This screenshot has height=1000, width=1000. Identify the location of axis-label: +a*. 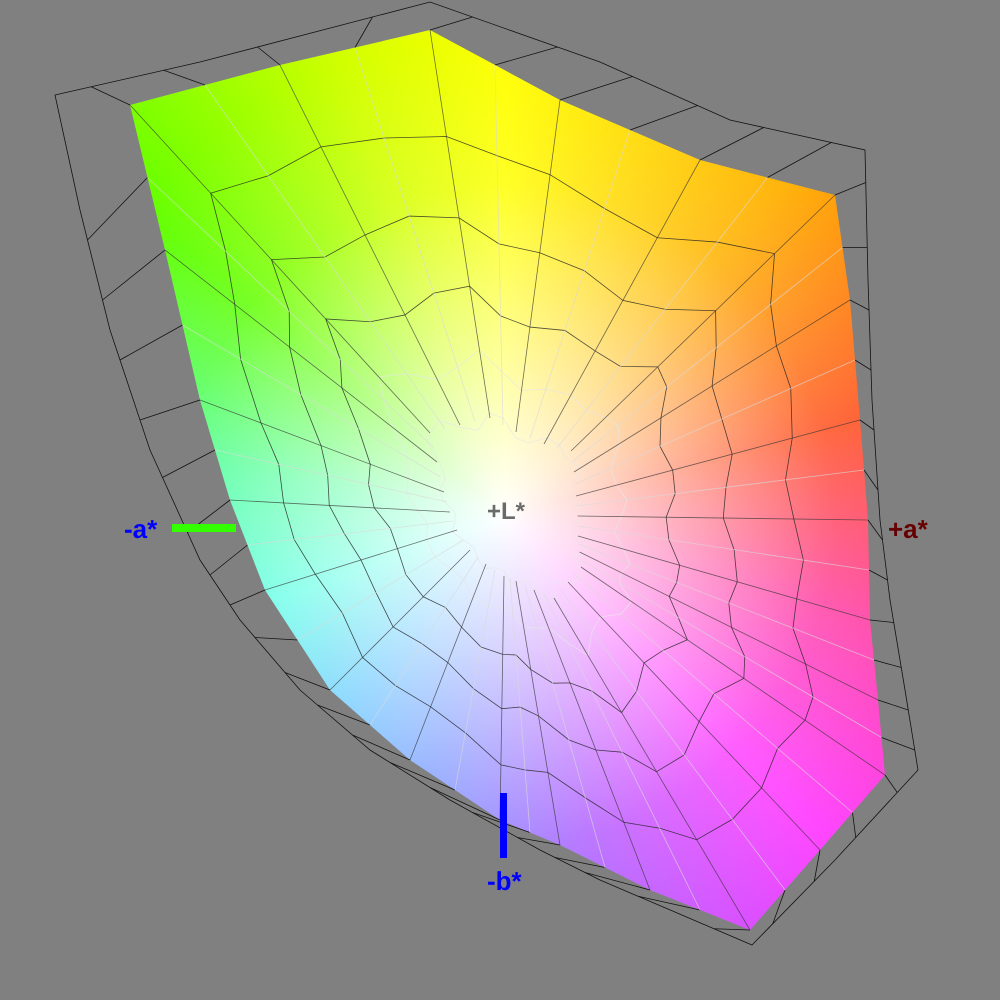
(908, 529).